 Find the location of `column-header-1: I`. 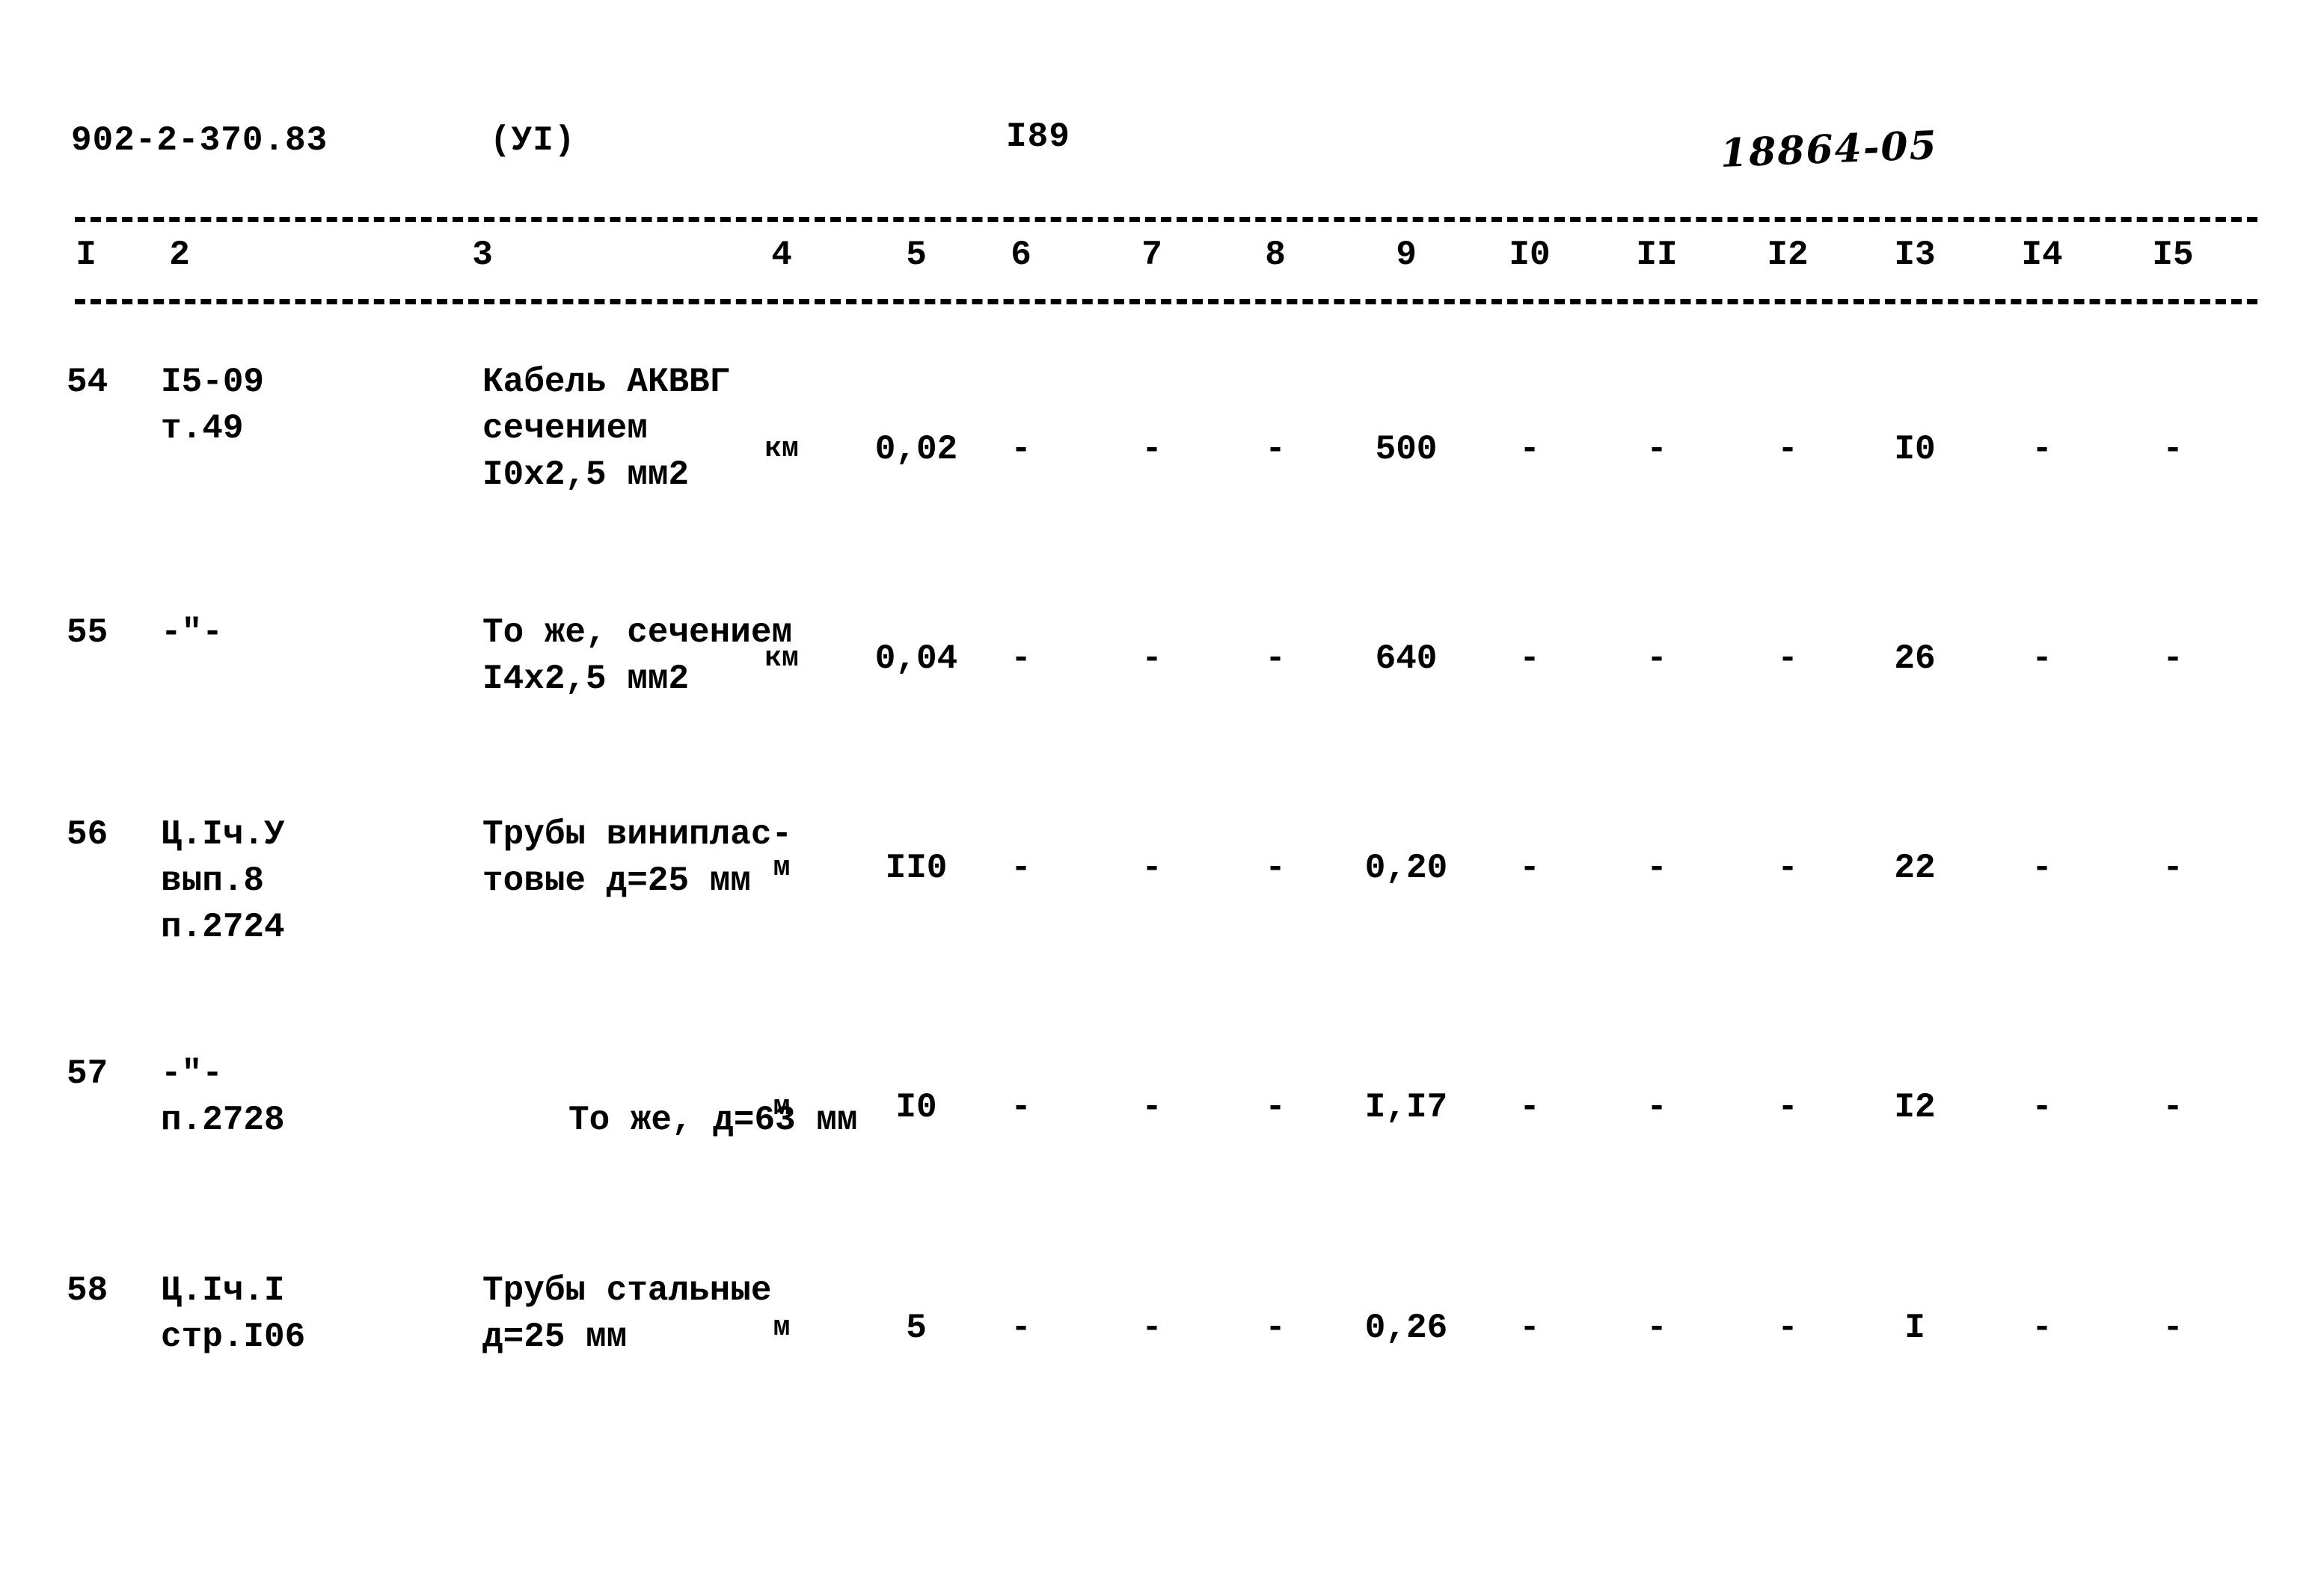

column-header-1: I is located at coordinates (86, 255).